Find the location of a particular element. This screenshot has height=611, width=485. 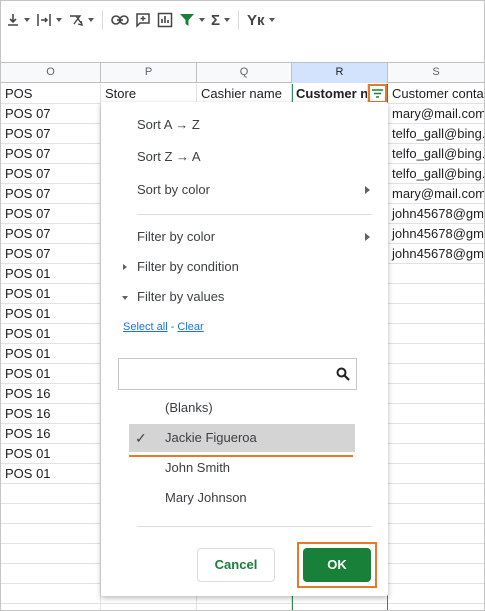

text-rotation-button is located at coordinates (81, 20).